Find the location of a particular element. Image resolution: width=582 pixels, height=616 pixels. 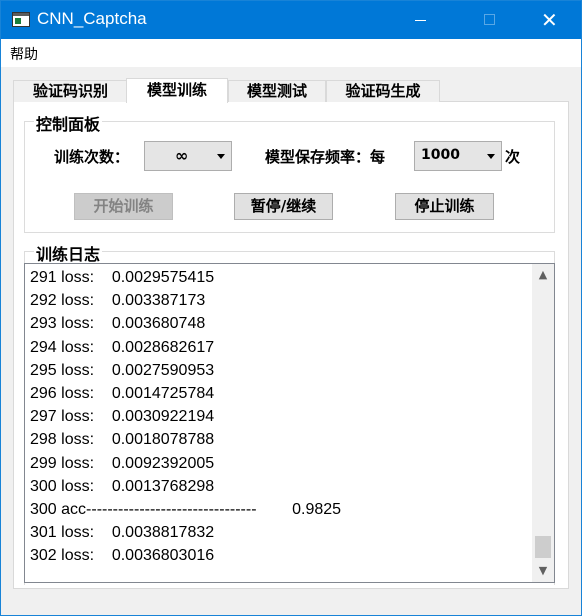

scroll-up-arrow-icon: ▲ is located at coordinates (543, 275).